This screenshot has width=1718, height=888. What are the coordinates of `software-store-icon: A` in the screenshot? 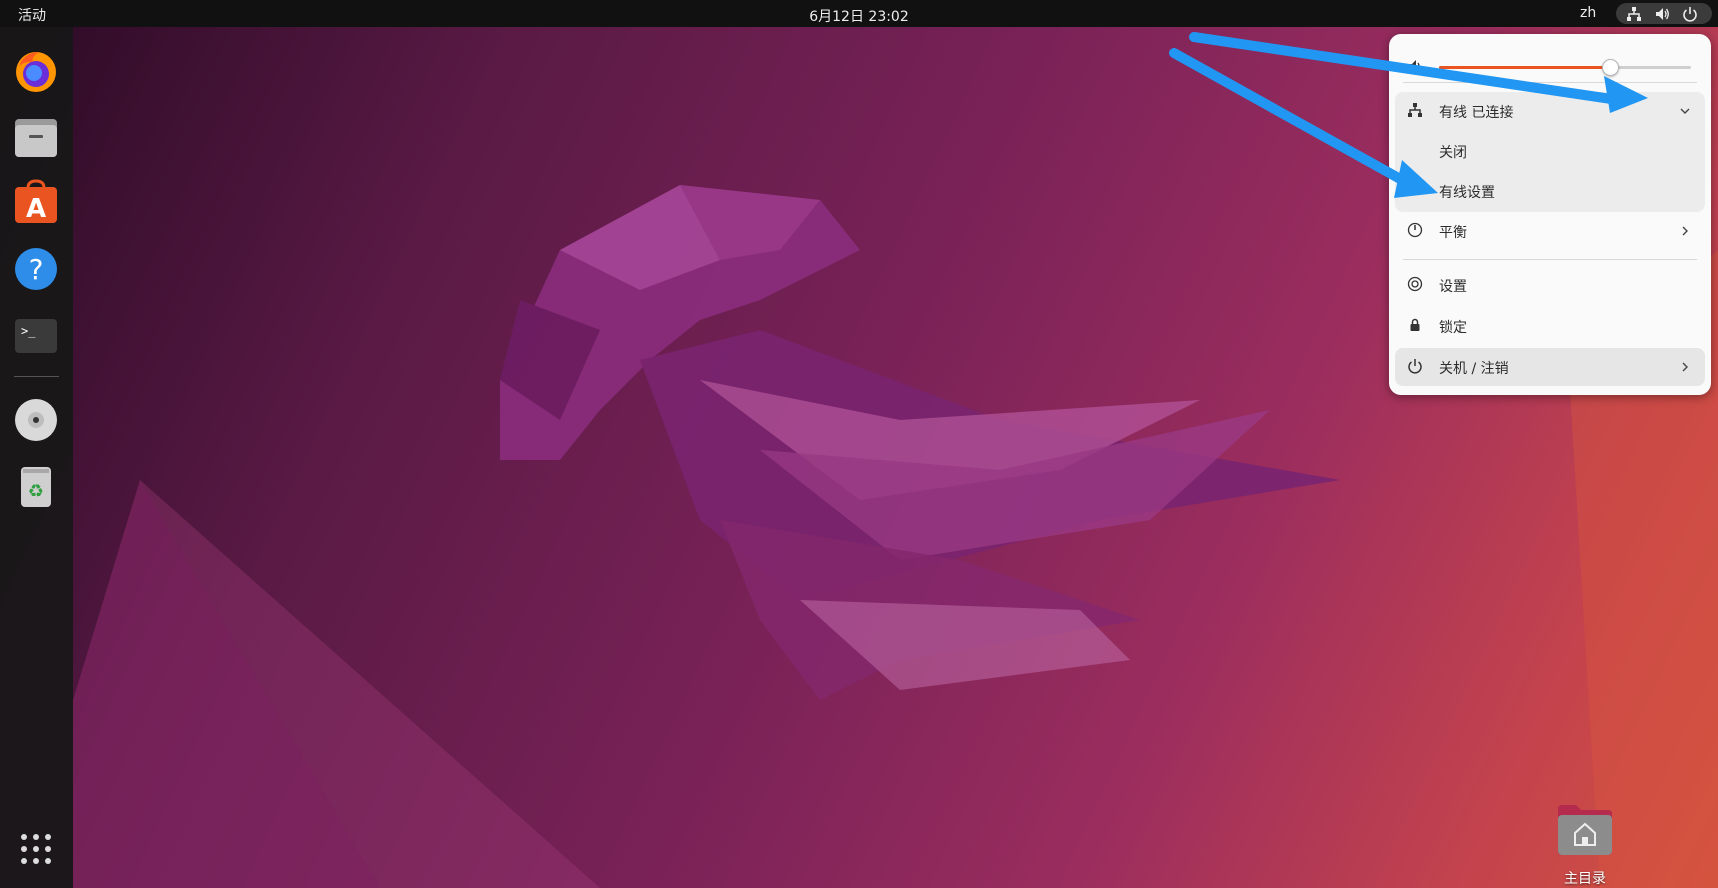 It's located at (36, 202).